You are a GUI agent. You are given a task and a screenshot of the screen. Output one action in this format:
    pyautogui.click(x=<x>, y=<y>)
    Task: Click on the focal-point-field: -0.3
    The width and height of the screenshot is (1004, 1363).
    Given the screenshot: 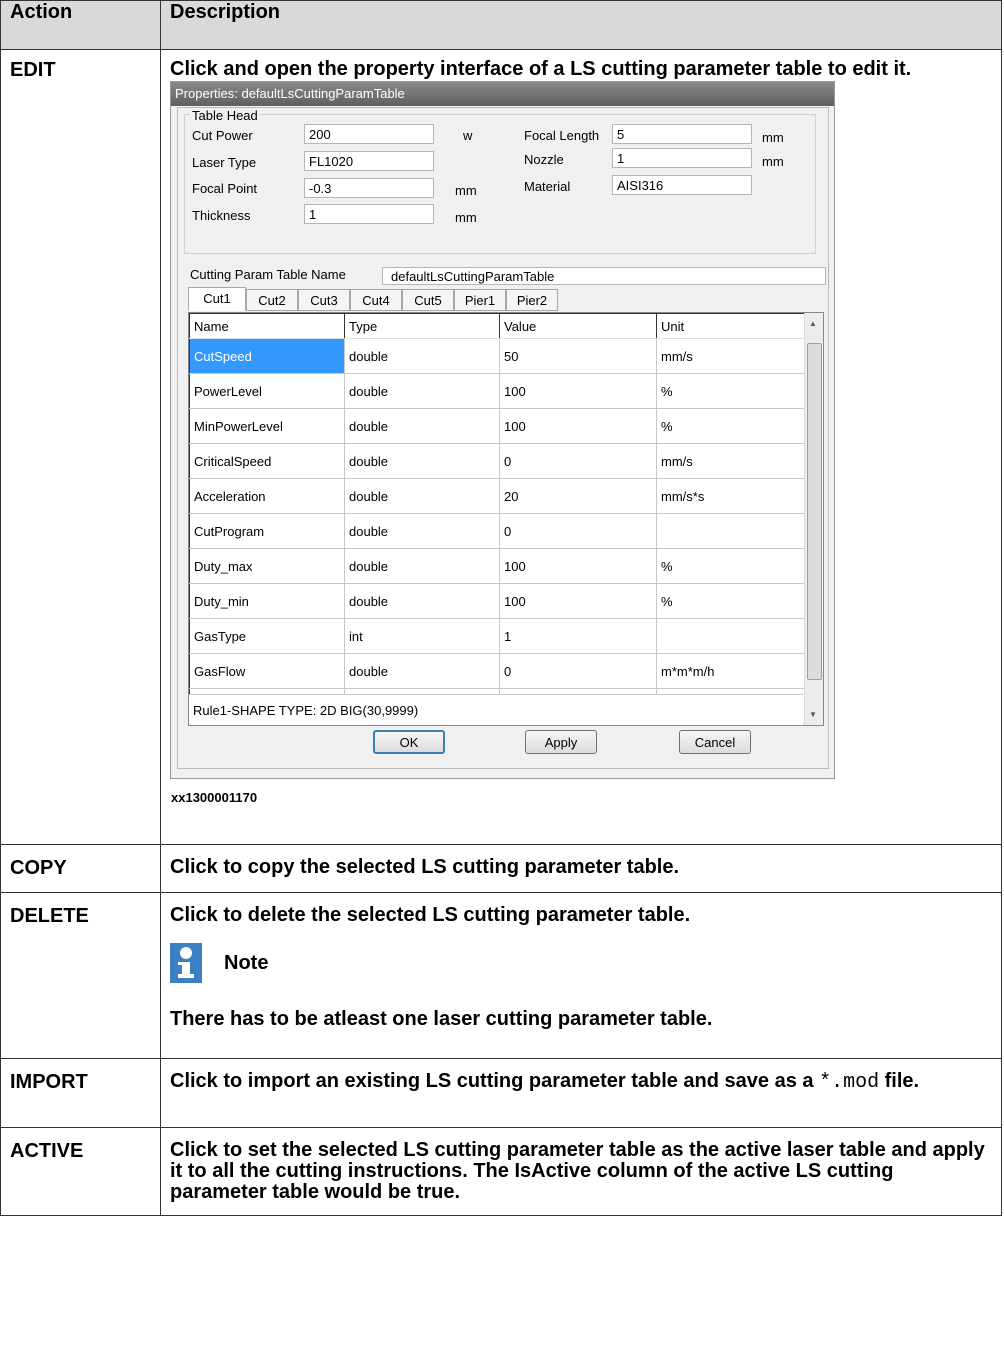 What is the action you would take?
    pyautogui.click(x=369, y=188)
    